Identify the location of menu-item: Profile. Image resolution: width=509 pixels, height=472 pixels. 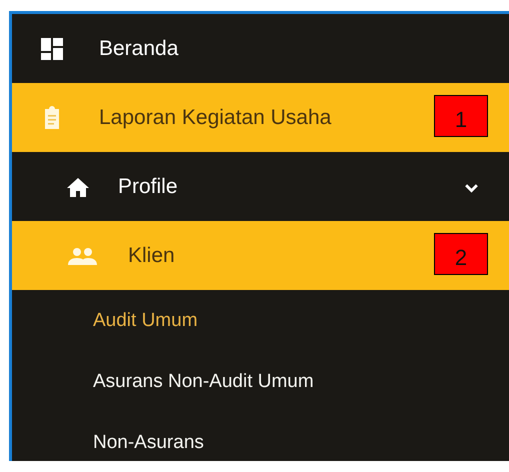
(260, 186).